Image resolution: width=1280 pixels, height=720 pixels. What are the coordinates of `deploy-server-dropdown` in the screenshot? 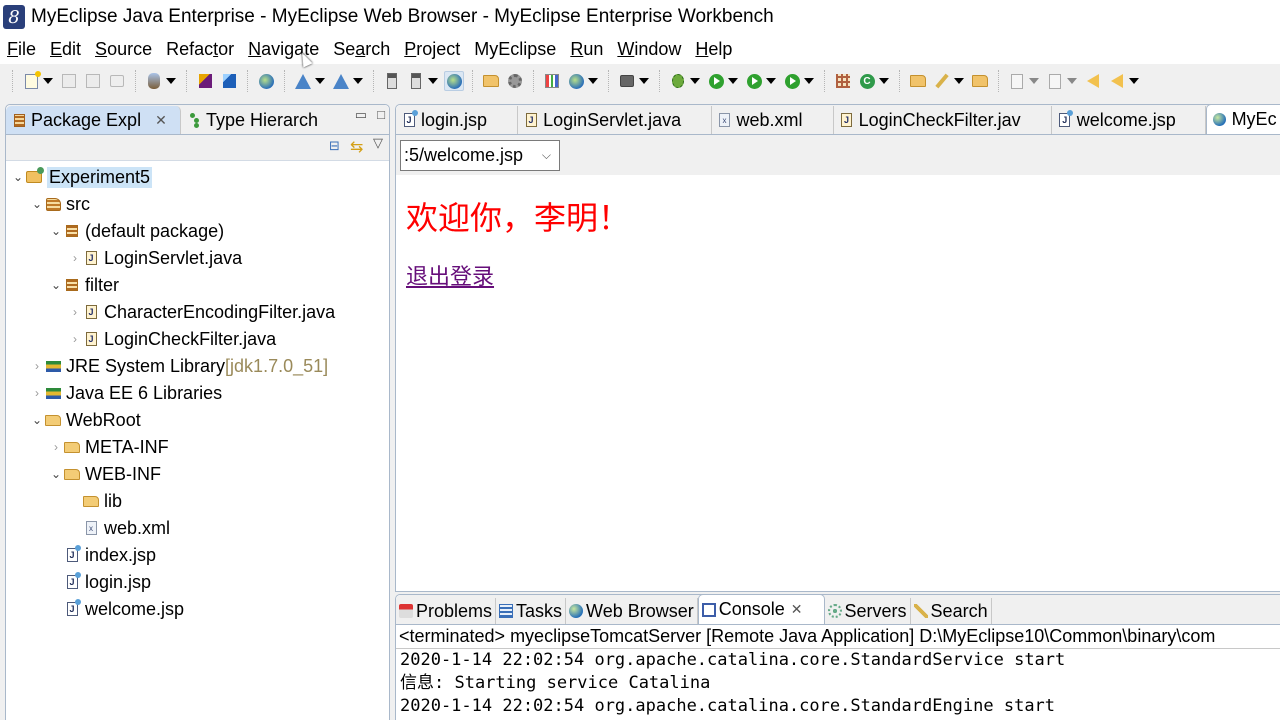 It's located at (358, 81).